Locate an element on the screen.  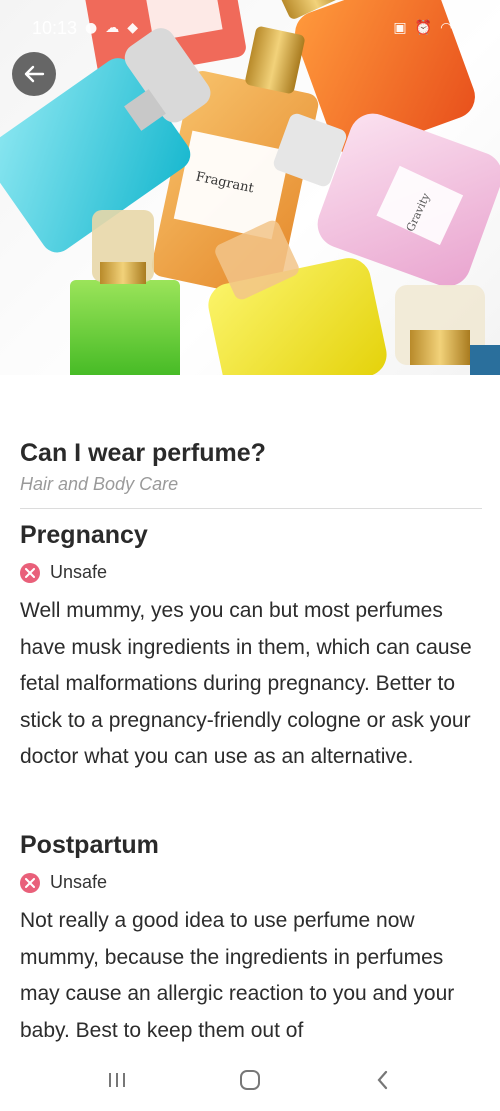
article-category: Hair and Body Care is located at coordinates (99, 484).